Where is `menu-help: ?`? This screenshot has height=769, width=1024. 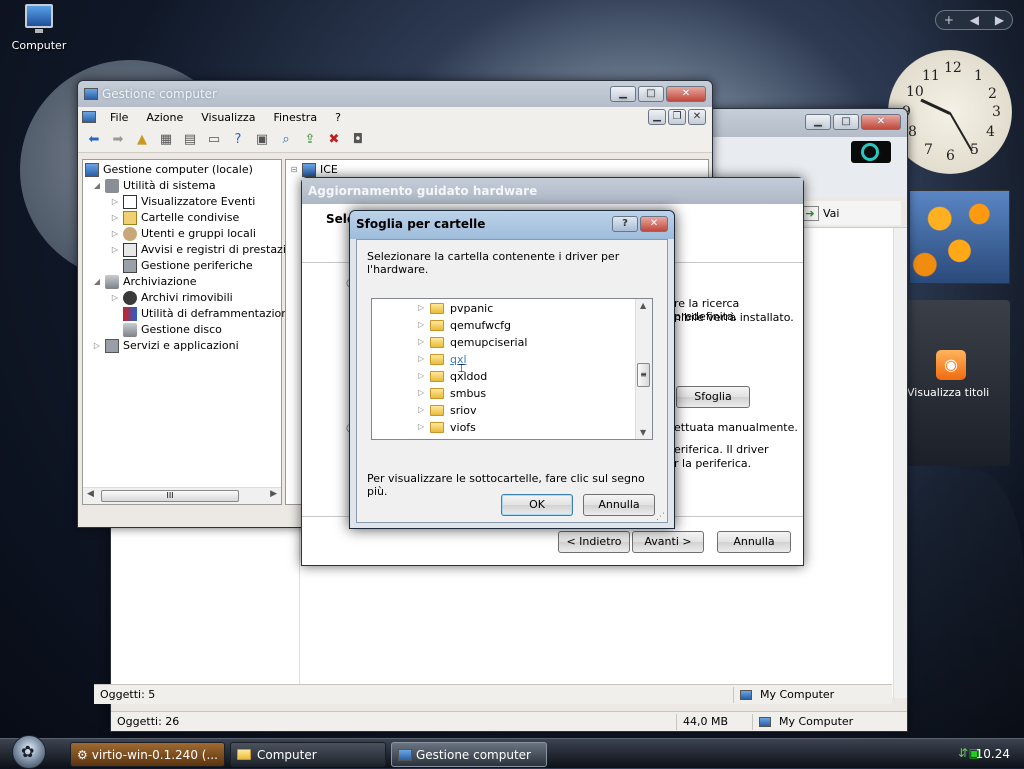
menu-help: ? is located at coordinates (338, 117).